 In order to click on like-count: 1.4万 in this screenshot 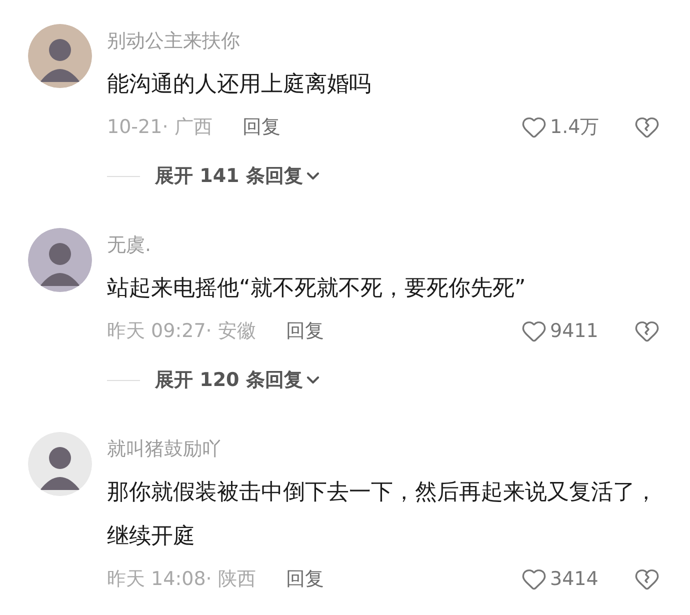, I will do `click(575, 127)`.